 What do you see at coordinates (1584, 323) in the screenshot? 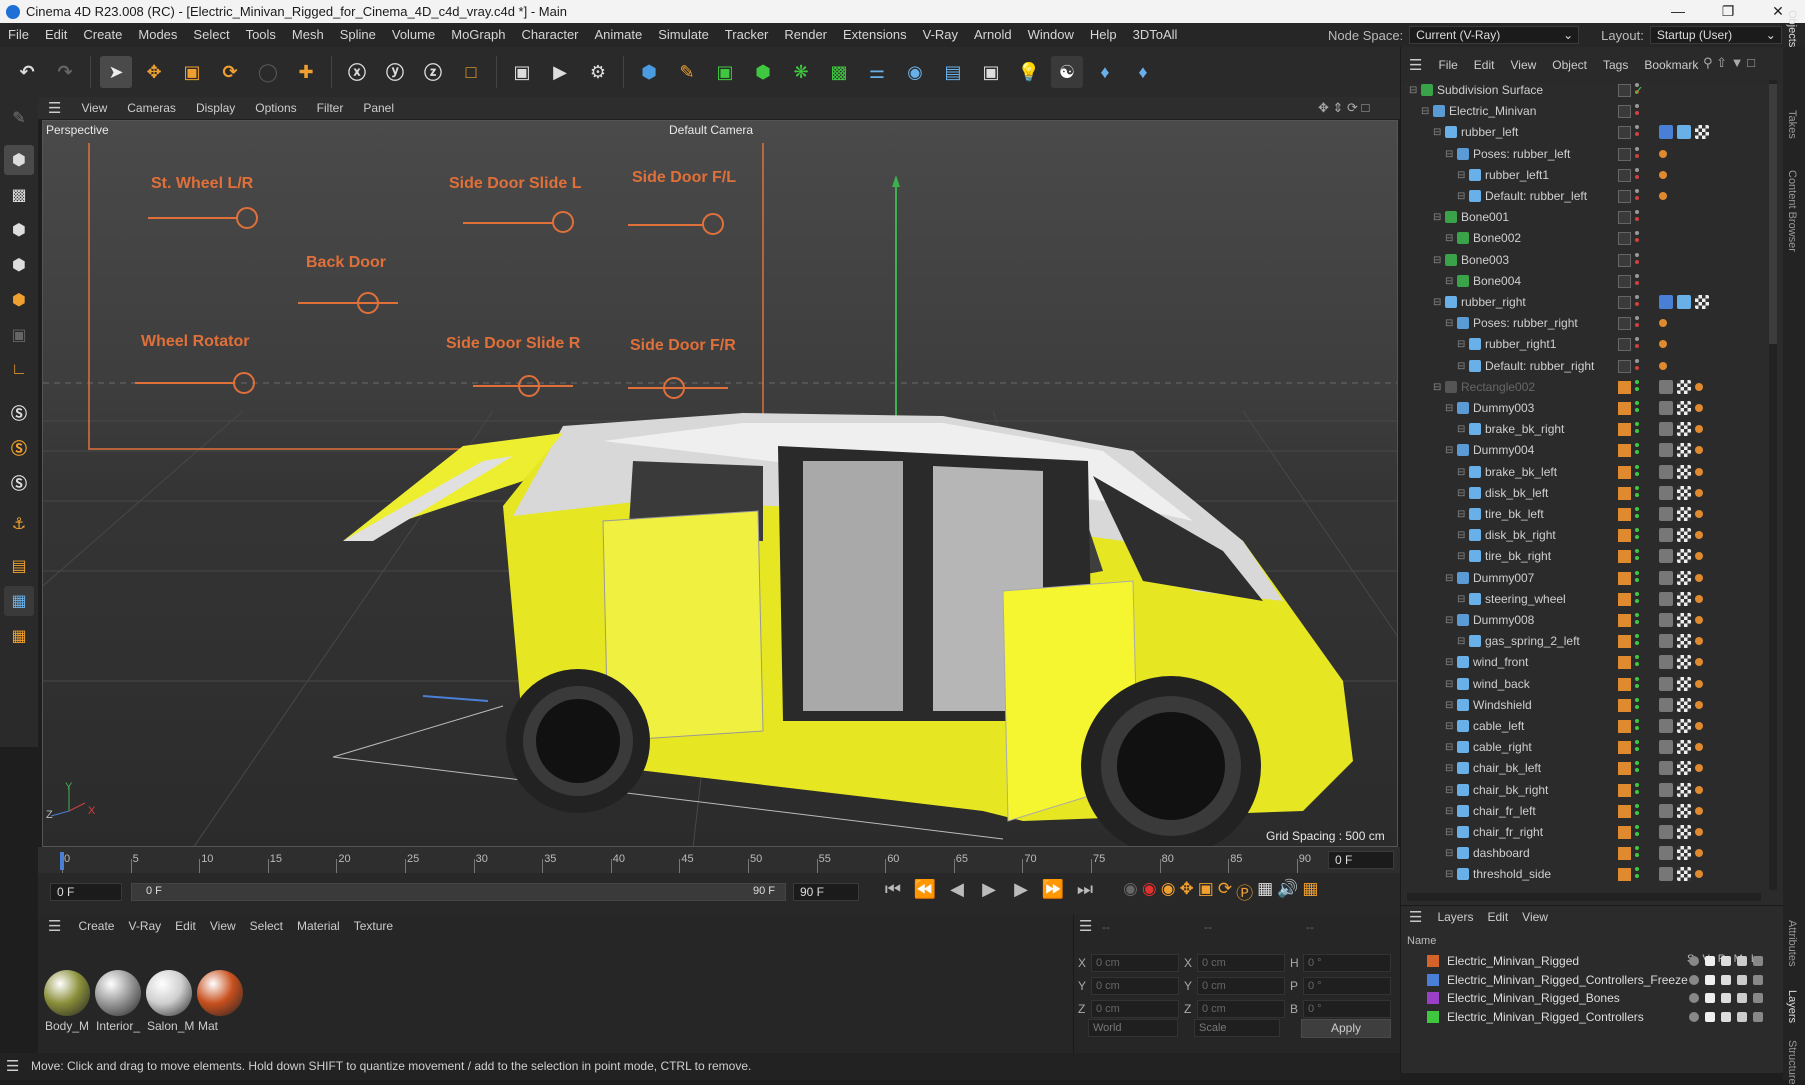
I see `object-row: ⊟ Poses: rubber_right` at bounding box center [1584, 323].